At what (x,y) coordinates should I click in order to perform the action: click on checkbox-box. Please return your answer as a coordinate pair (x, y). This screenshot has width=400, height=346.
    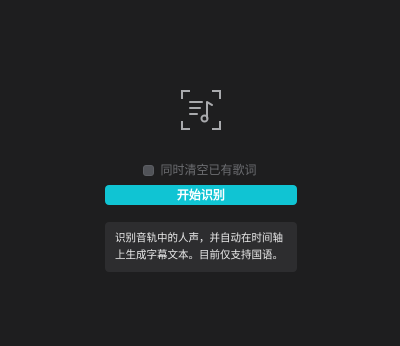
    Looking at the image, I should click on (149, 170).